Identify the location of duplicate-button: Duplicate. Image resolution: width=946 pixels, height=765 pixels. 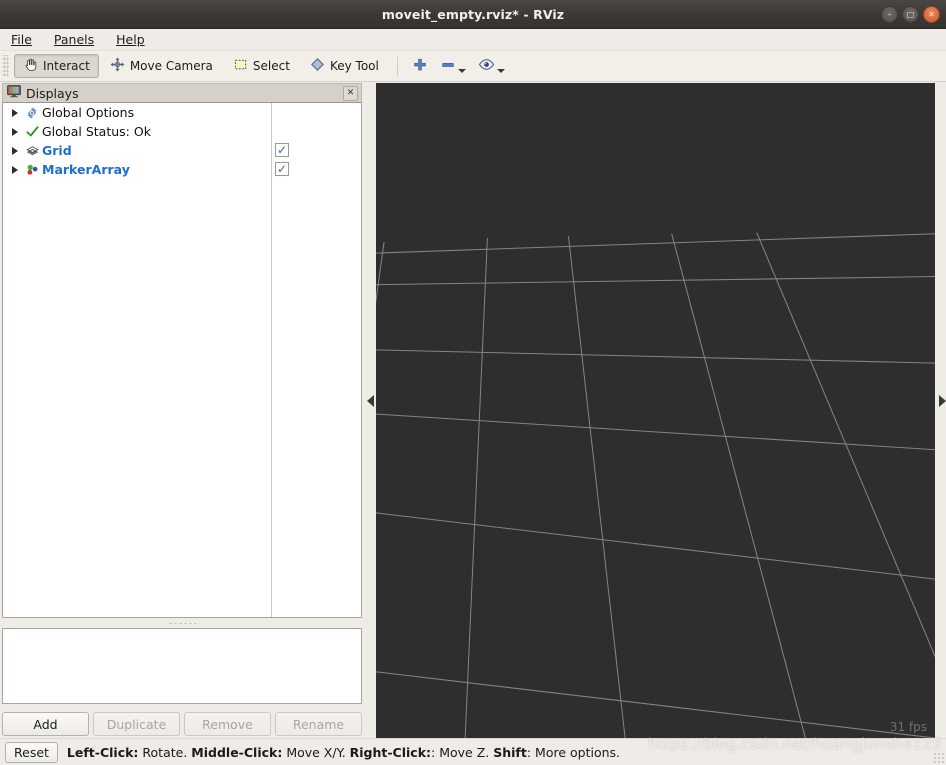
(136, 724).